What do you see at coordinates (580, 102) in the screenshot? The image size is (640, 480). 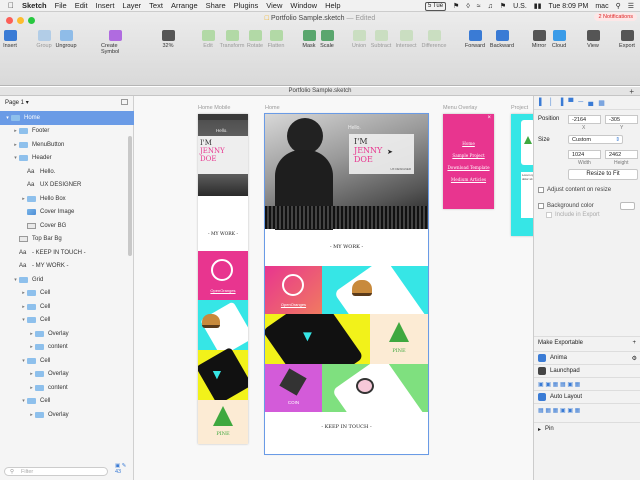 I see `align-middle-icon: ─` at bounding box center [580, 102].